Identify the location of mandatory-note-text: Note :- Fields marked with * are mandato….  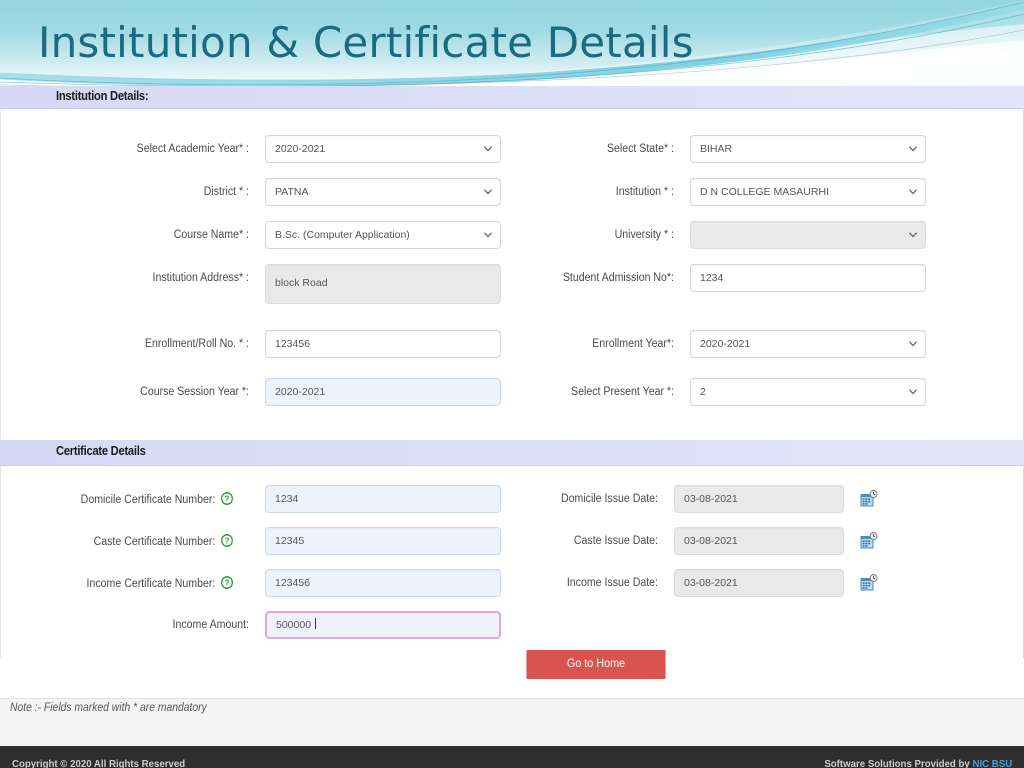
(108, 708).